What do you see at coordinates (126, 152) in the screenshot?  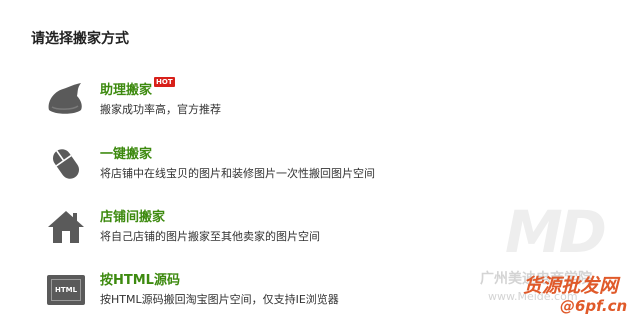 I see `option-title: 一键搬家` at bounding box center [126, 152].